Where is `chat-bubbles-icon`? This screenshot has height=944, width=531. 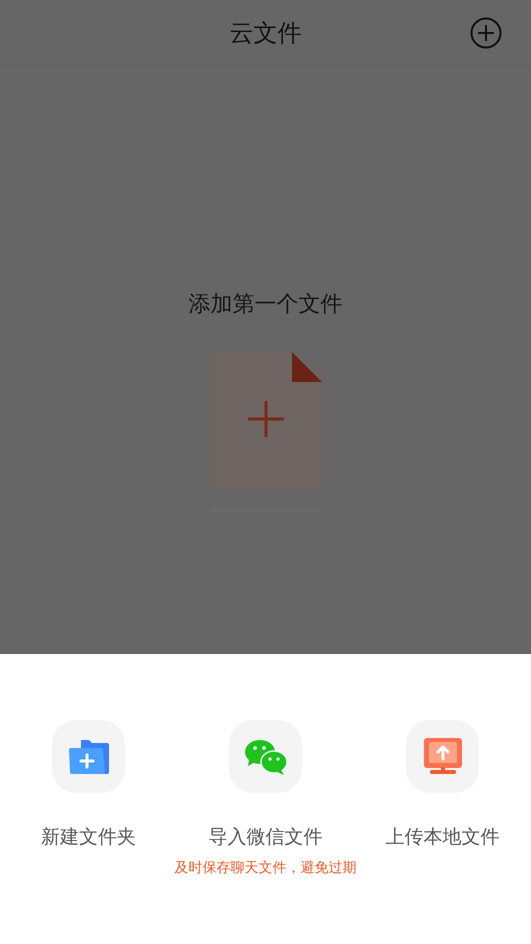
chat-bubbles-icon is located at coordinates (265, 757).